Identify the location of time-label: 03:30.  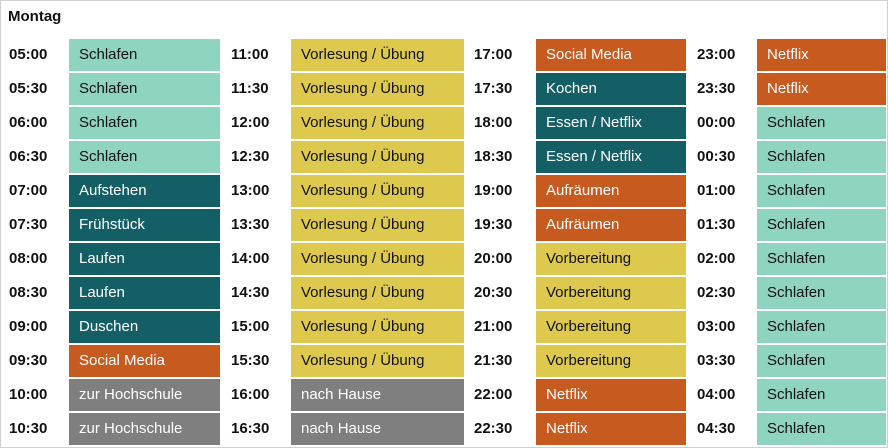
(716, 360).